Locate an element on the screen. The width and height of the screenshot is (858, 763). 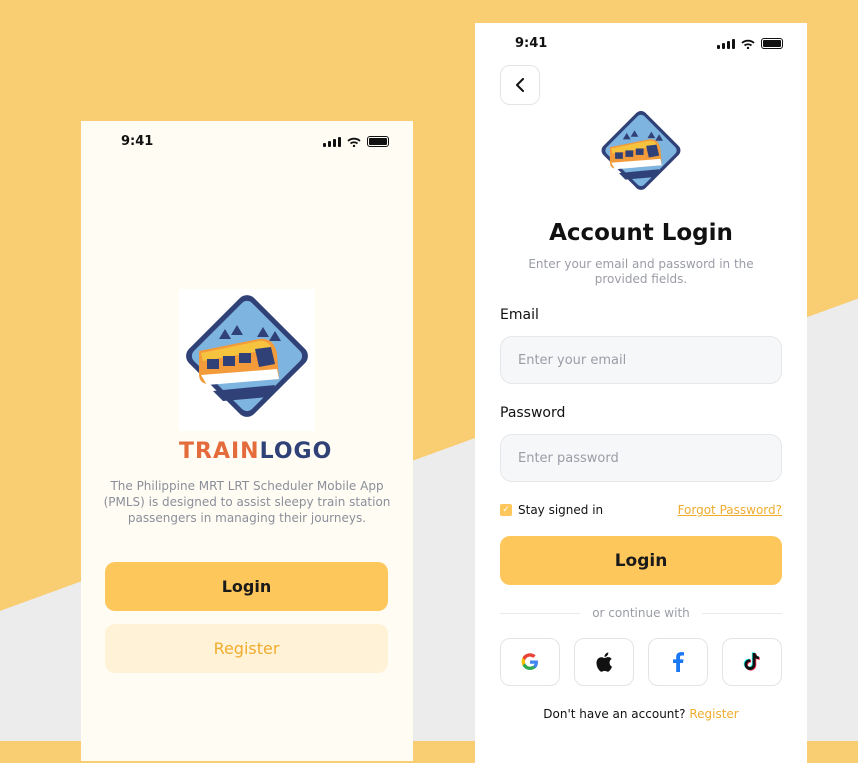
register-button-label: Register is located at coordinates (246, 648).